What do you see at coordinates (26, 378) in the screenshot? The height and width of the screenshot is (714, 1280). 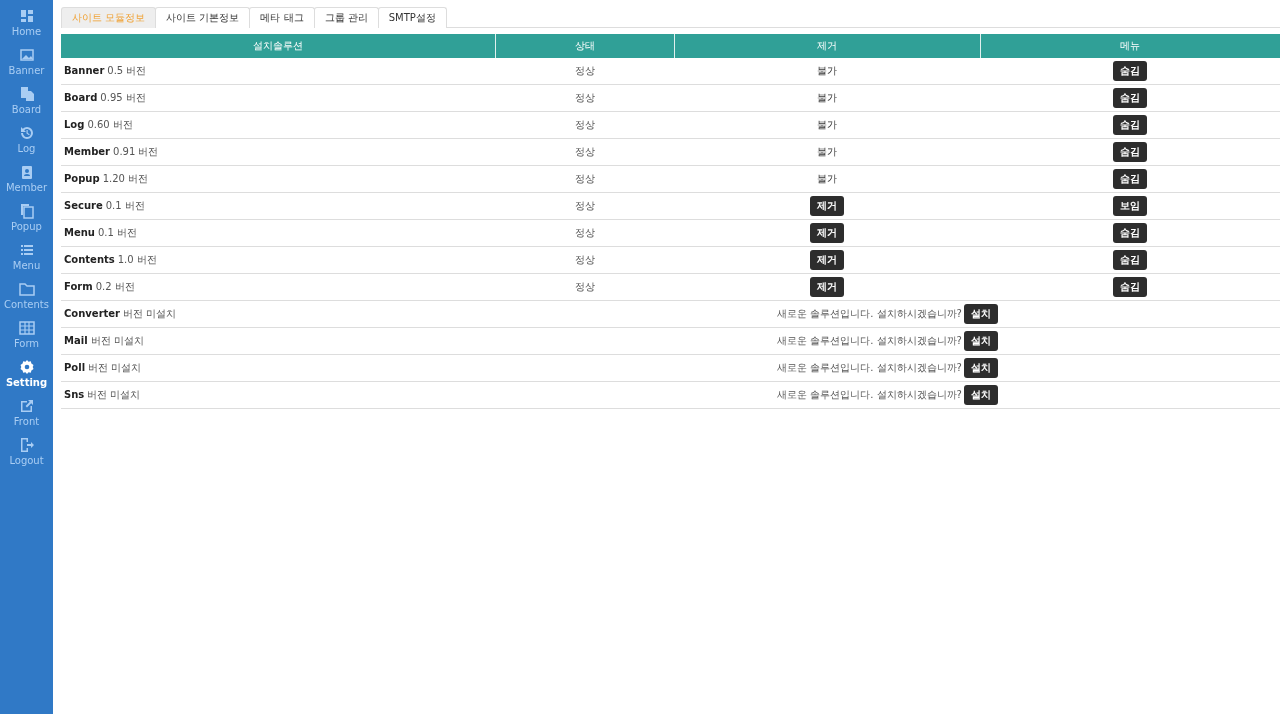 I see `sidebar-item: Setting` at bounding box center [26, 378].